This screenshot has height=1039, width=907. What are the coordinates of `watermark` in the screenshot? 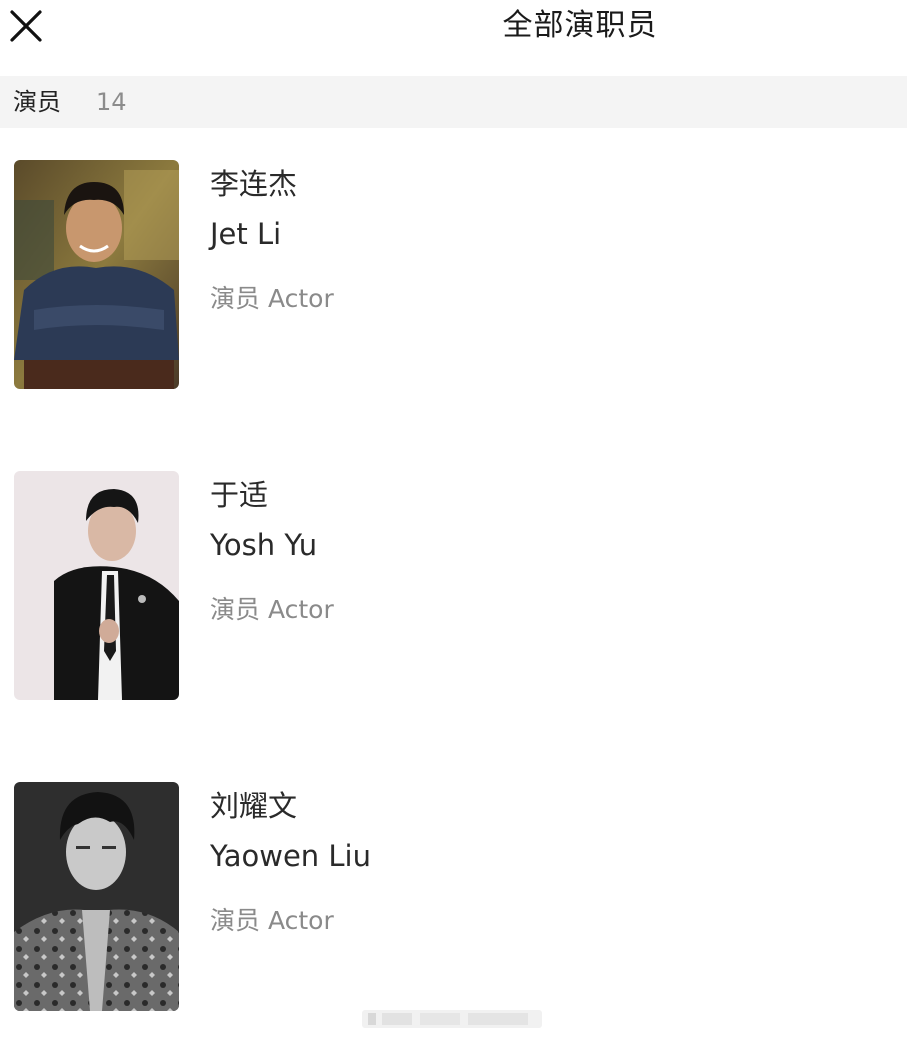 It's located at (452, 1019).